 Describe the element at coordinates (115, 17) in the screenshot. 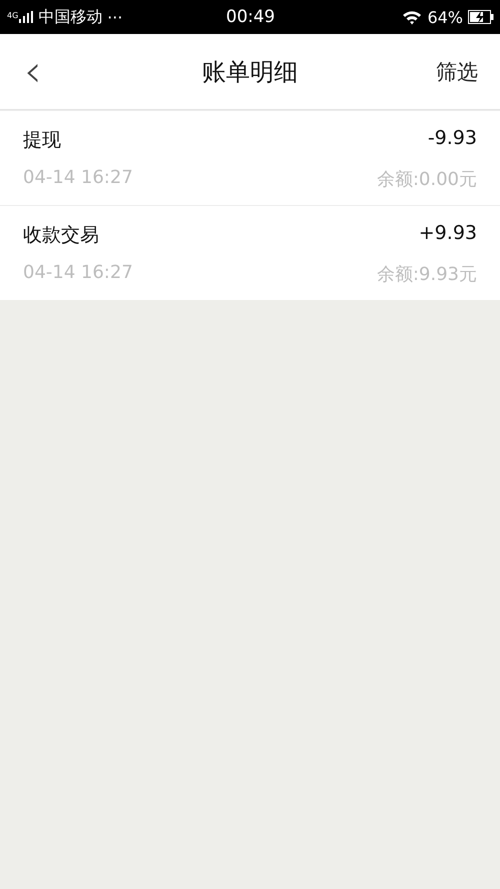

I see `more-indicator: ···` at that location.